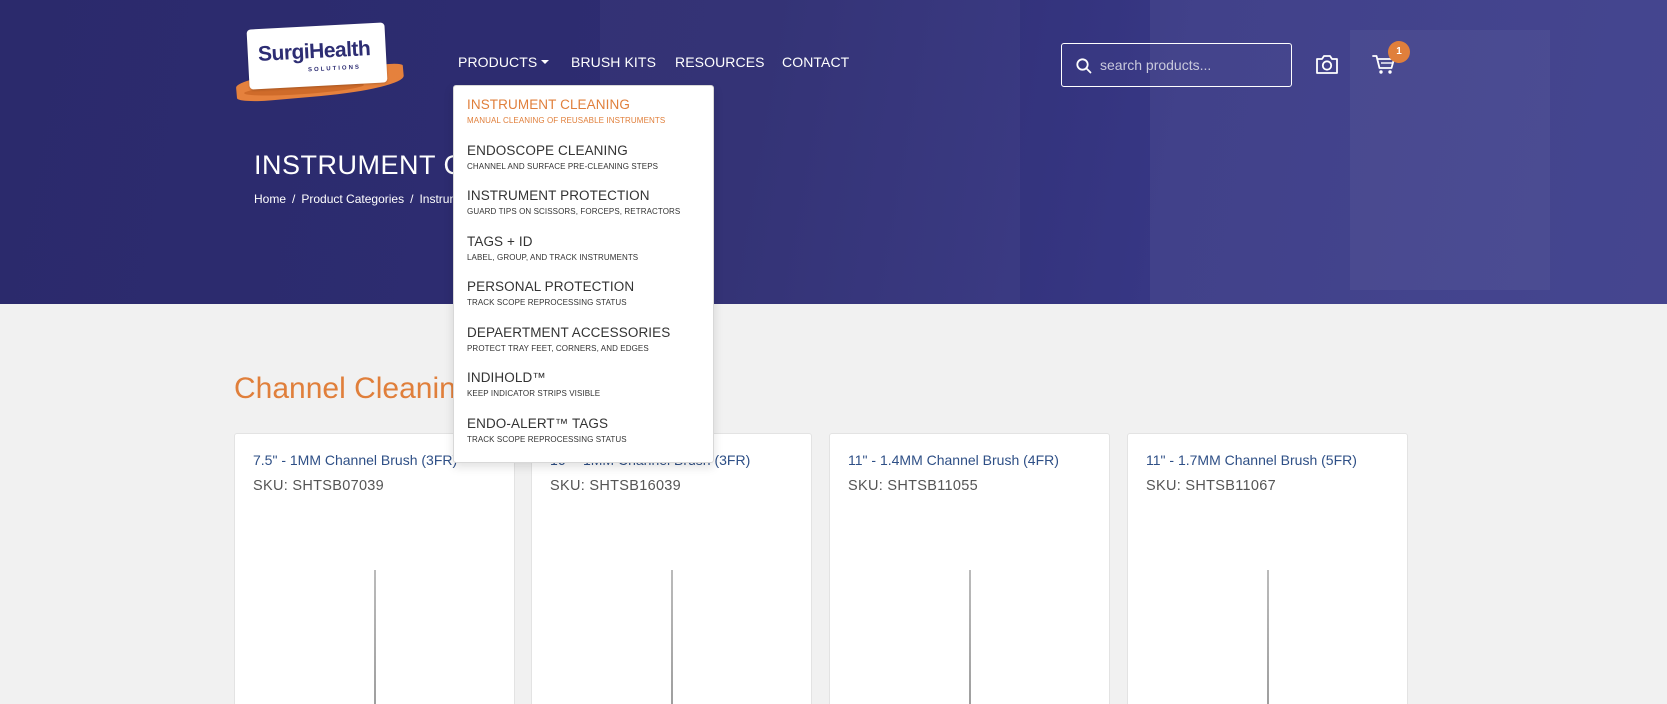 The width and height of the screenshot is (1667, 704). Describe the element at coordinates (548, 104) in the screenshot. I see `menu-item-title: INSTRUMENT CLEANING` at that location.